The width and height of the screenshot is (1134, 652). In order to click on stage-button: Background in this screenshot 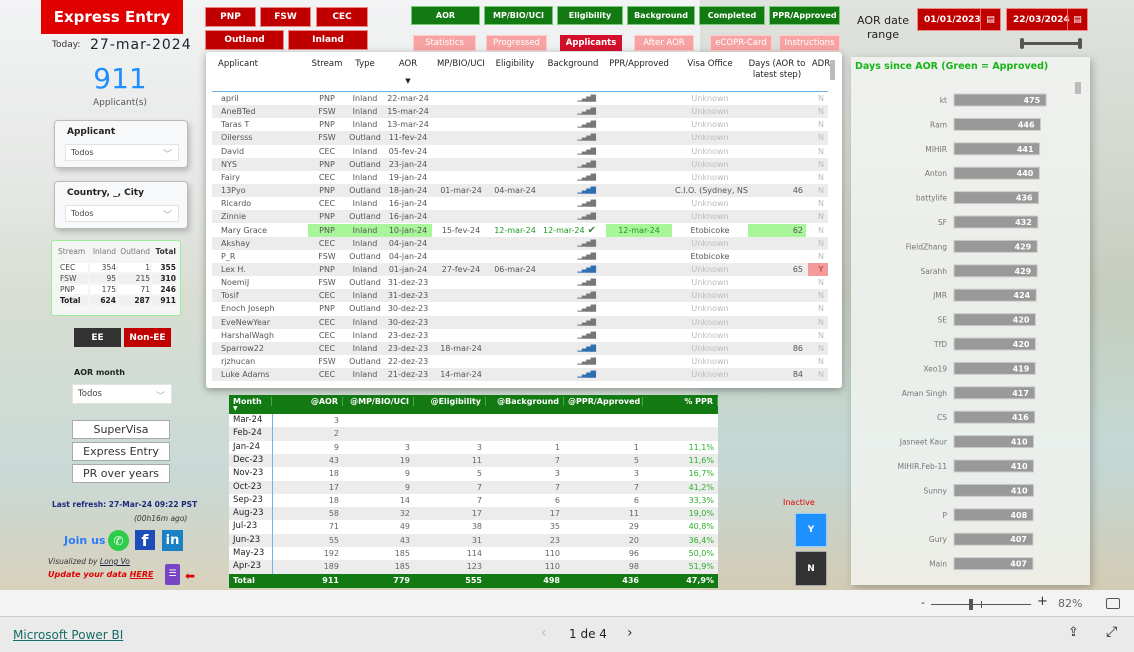, I will do `click(661, 15)`.